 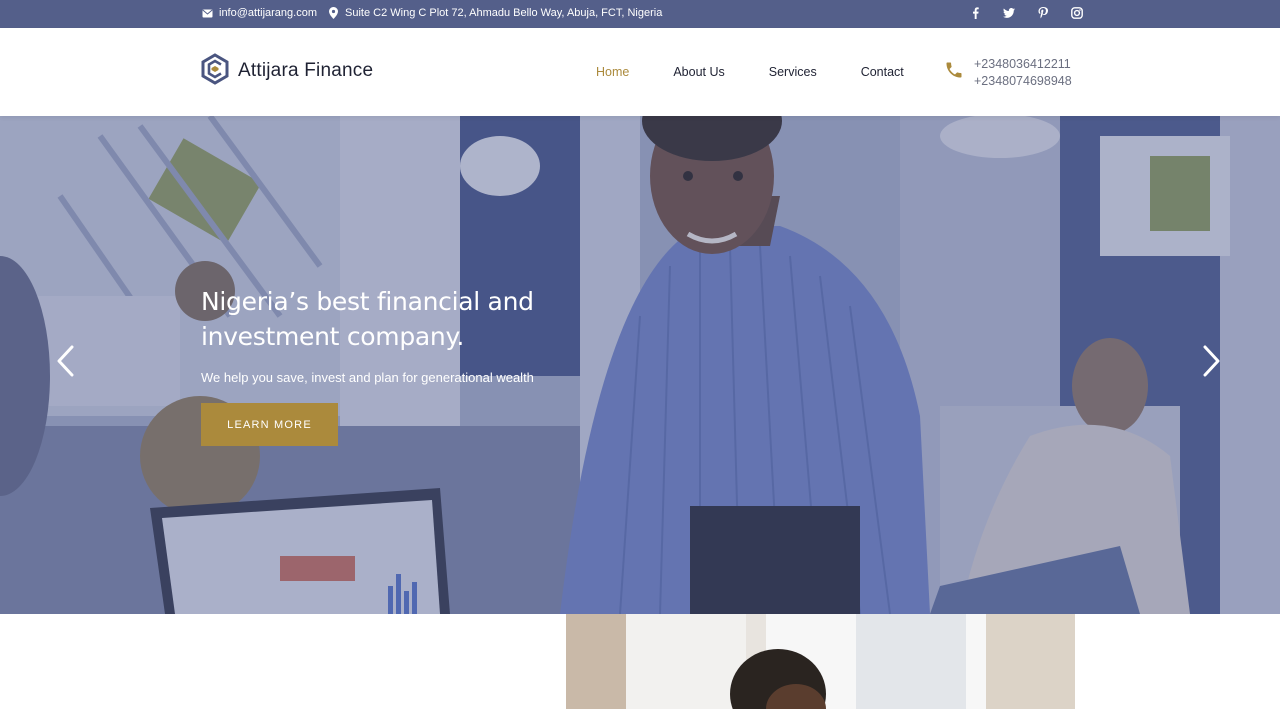 I want to click on social-links, so click(x=1026, y=13).